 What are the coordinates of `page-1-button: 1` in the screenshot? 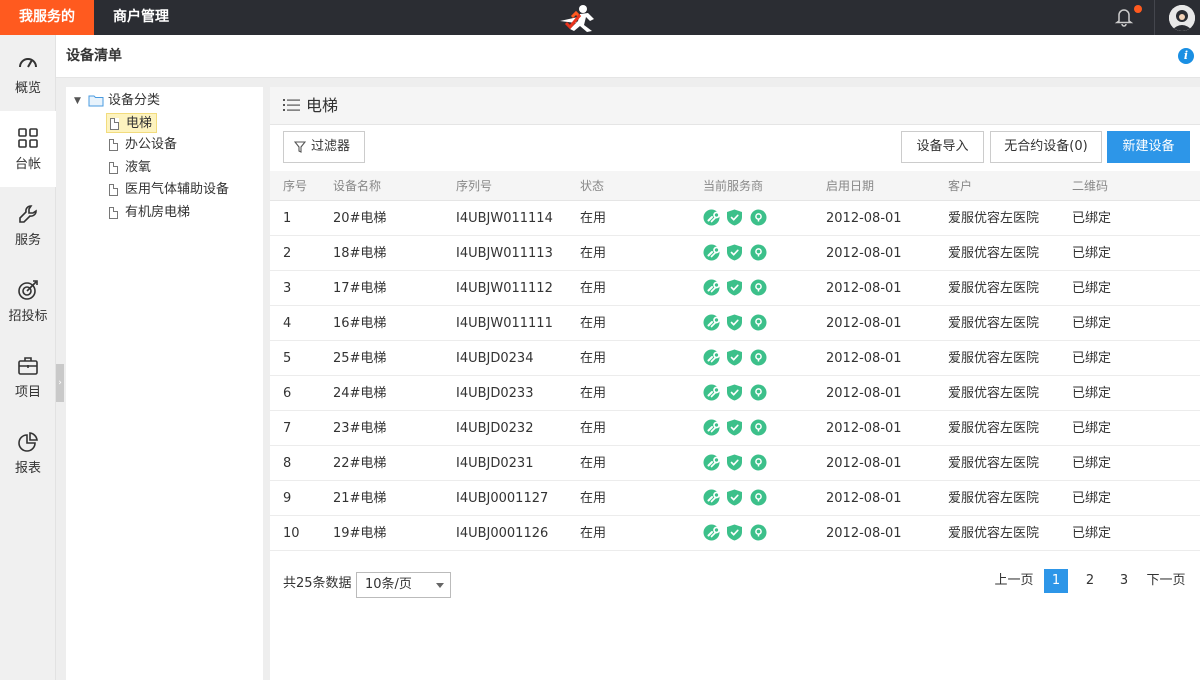 It's located at (1056, 581).